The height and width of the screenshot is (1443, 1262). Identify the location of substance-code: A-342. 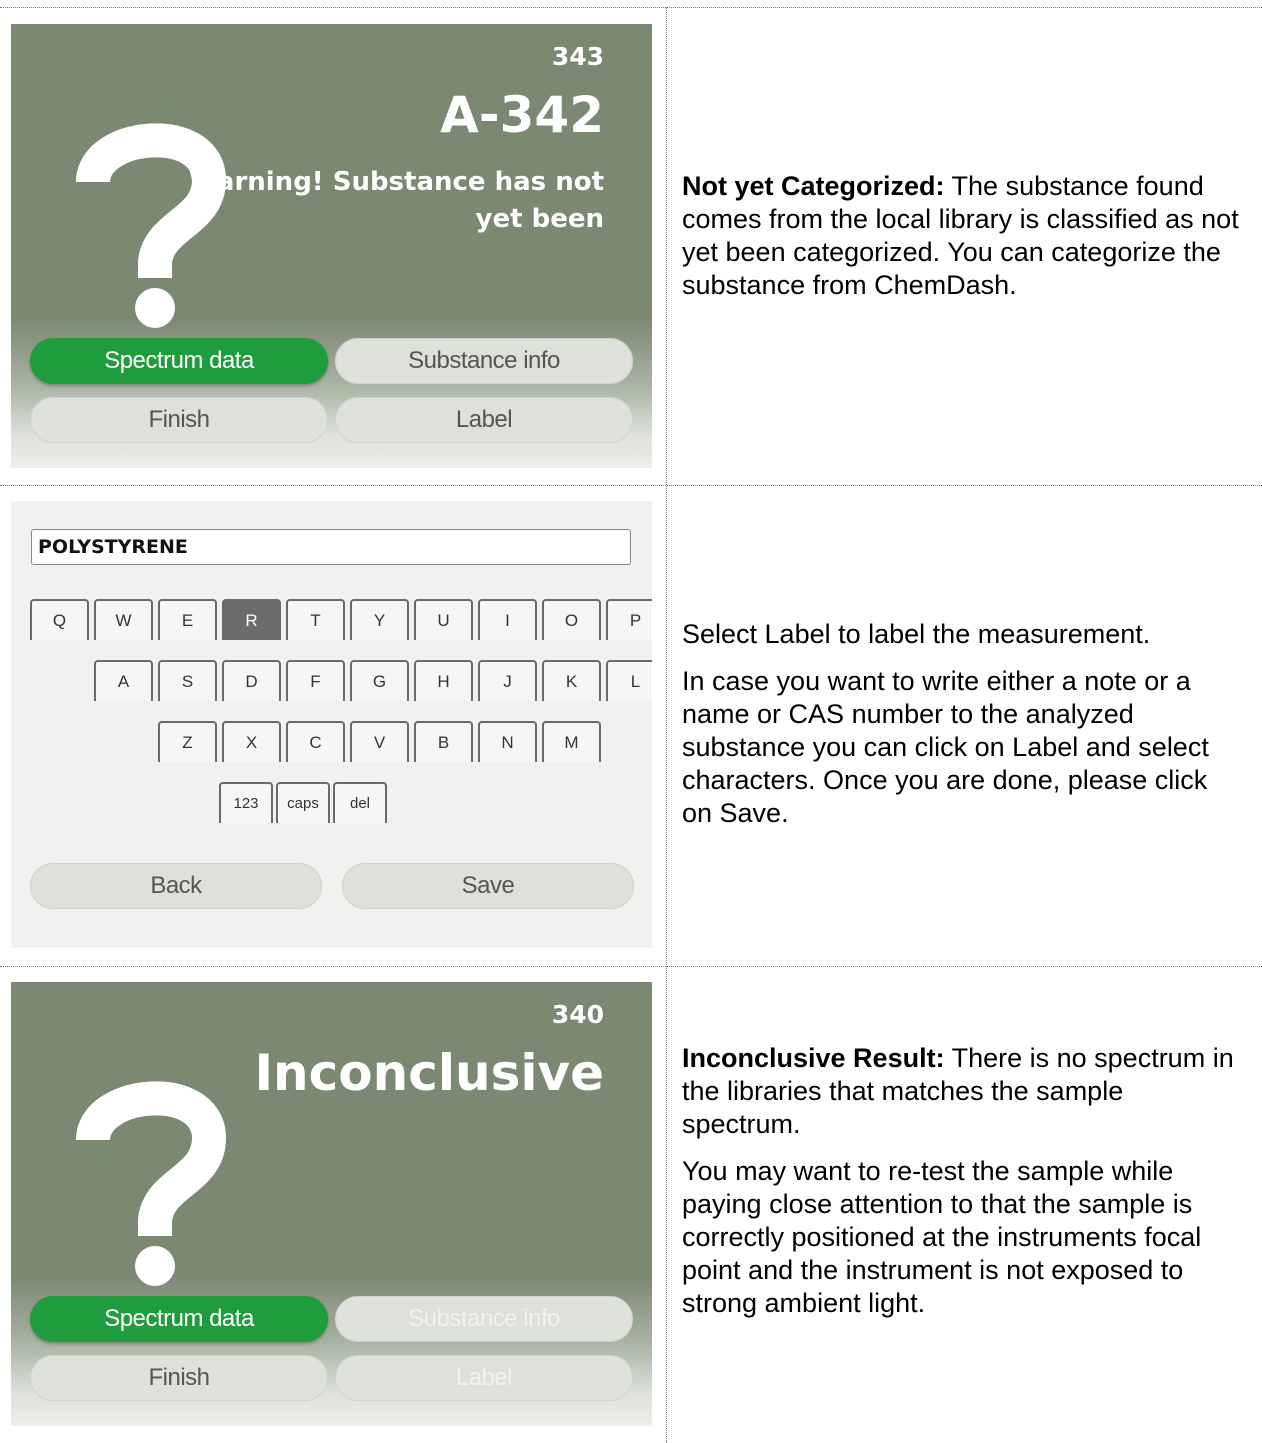
(522, 115).